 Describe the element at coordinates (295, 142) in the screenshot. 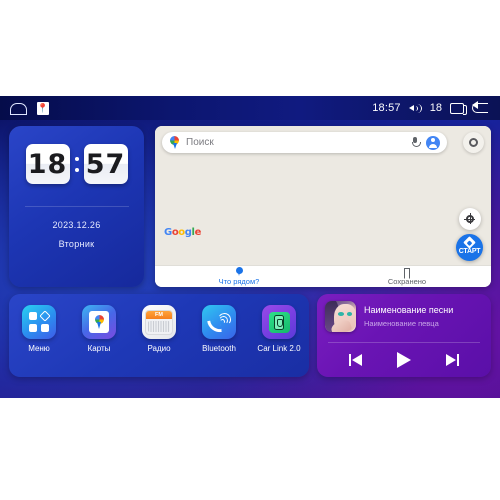

I see `search-input: Поиск` at that location.